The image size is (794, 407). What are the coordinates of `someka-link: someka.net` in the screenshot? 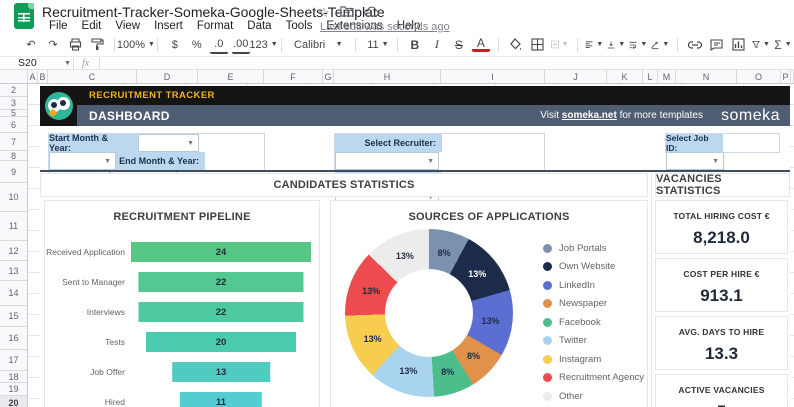 It's located at (589, 115).